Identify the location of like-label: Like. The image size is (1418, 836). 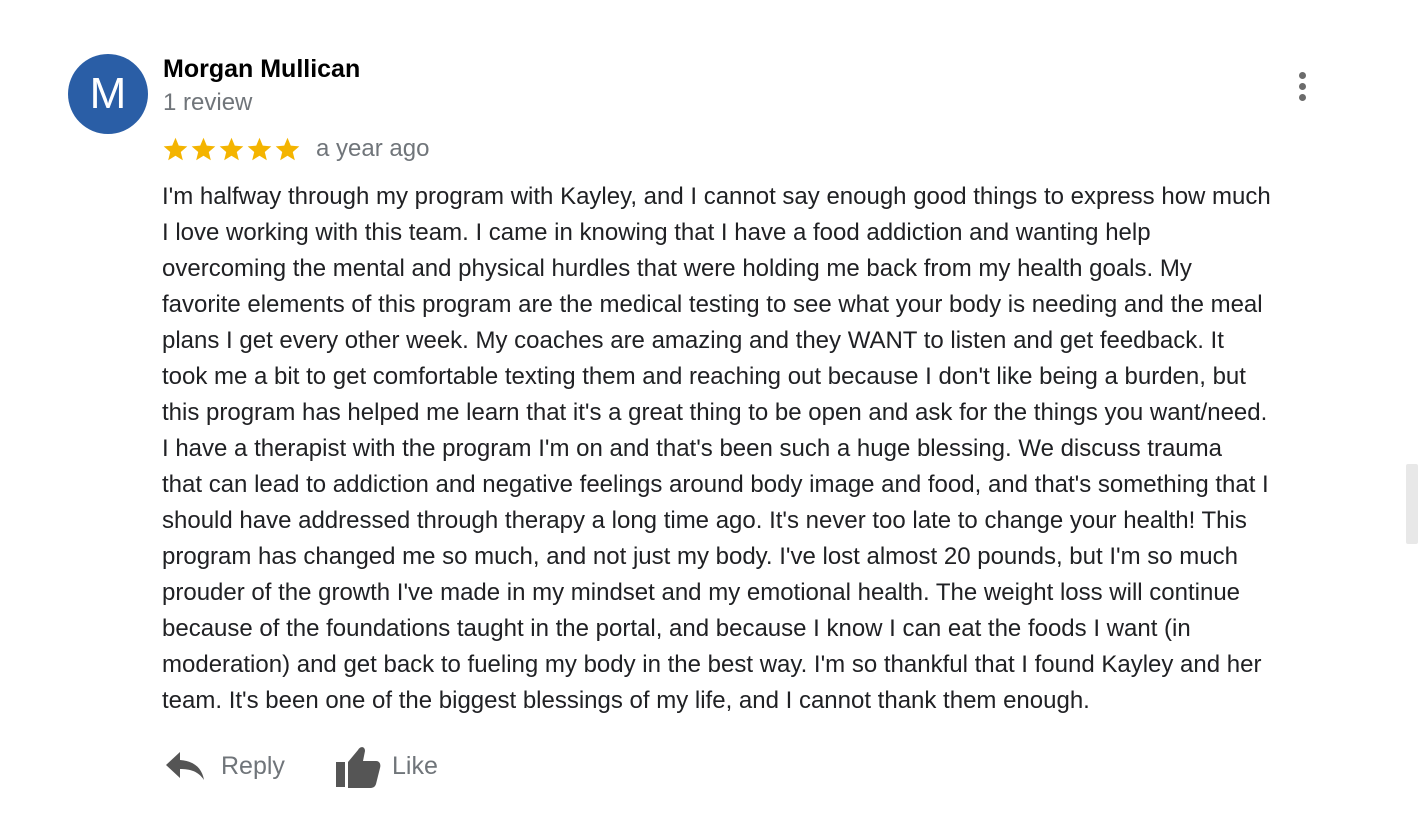
(415, 765).